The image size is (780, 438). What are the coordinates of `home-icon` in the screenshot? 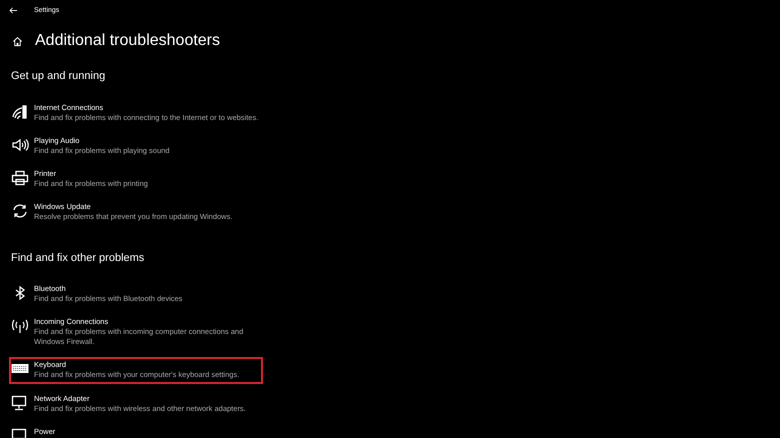 It's located at (17, 41).